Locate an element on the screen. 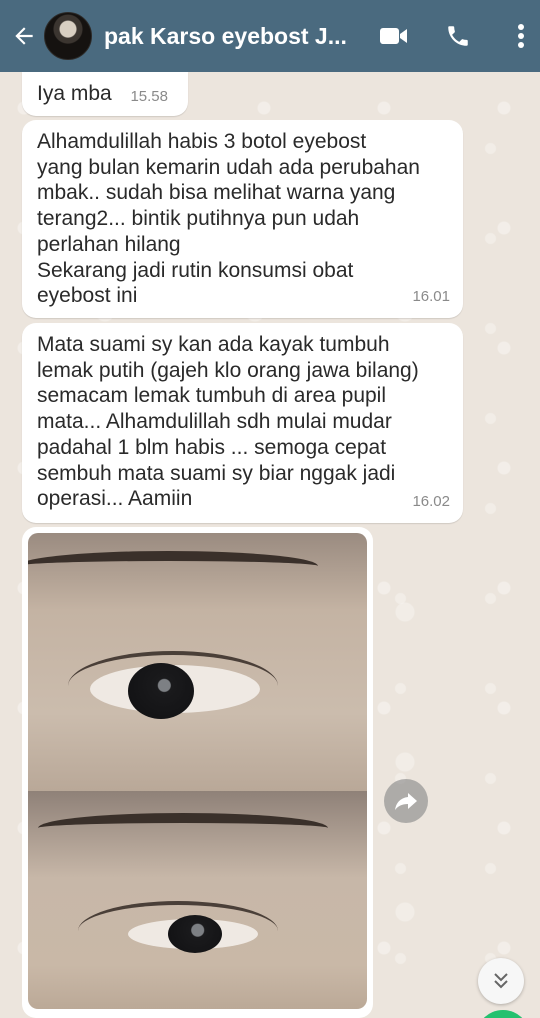  message-bubble: Iya mba 15.58 is located at coordinates (105, 94).